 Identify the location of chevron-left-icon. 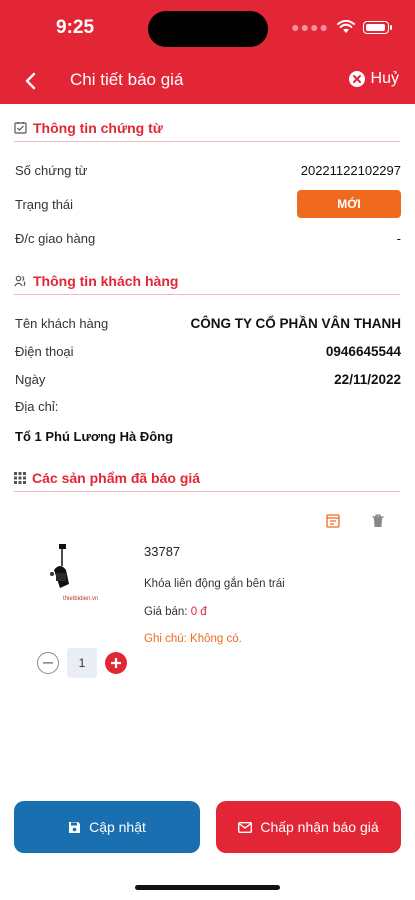
(30, 81).